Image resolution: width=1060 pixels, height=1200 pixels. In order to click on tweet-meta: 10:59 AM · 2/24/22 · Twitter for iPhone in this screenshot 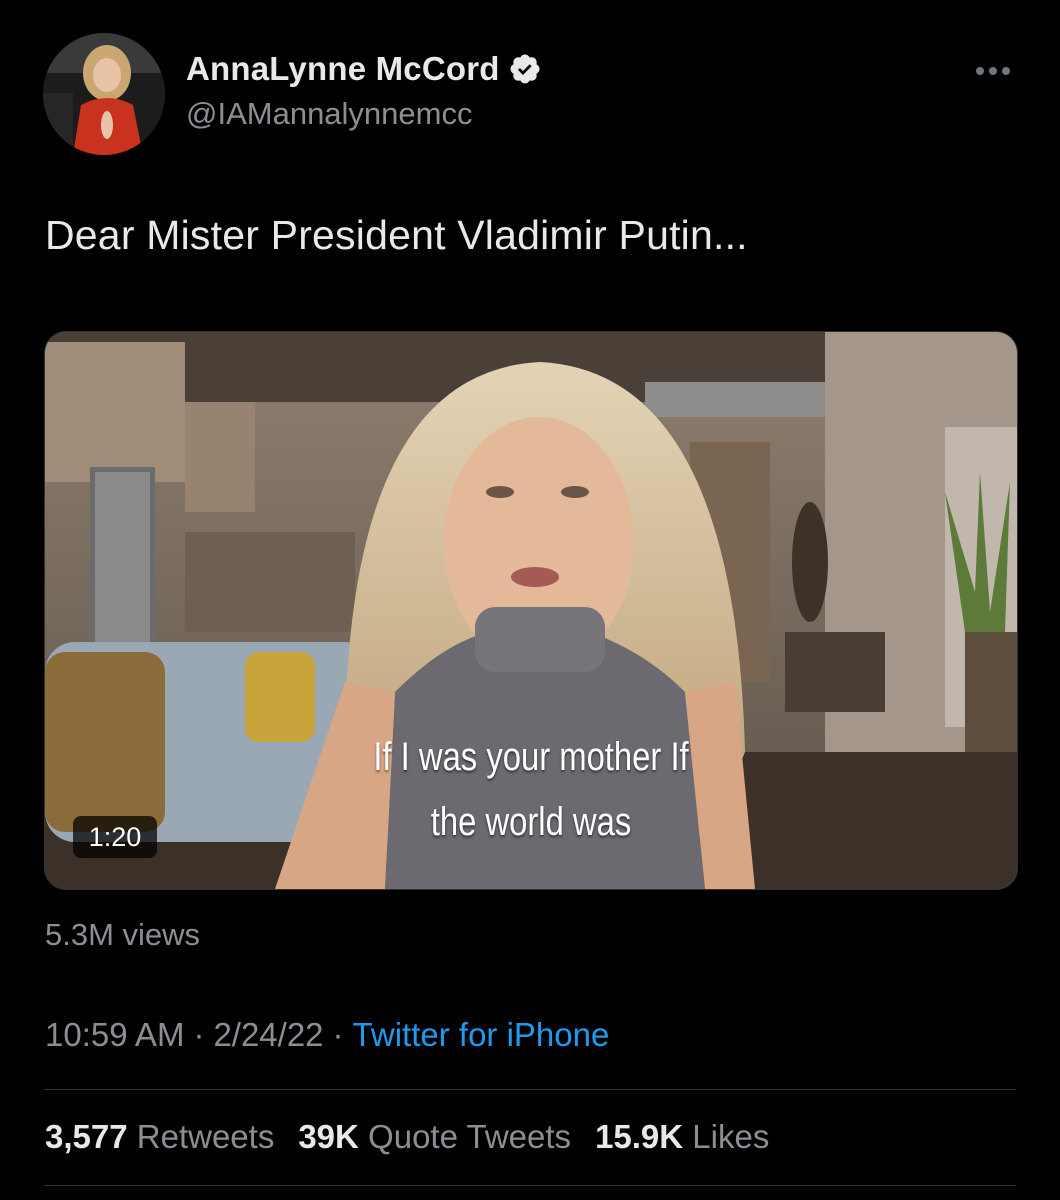, I will do `click(327, 1035)`.